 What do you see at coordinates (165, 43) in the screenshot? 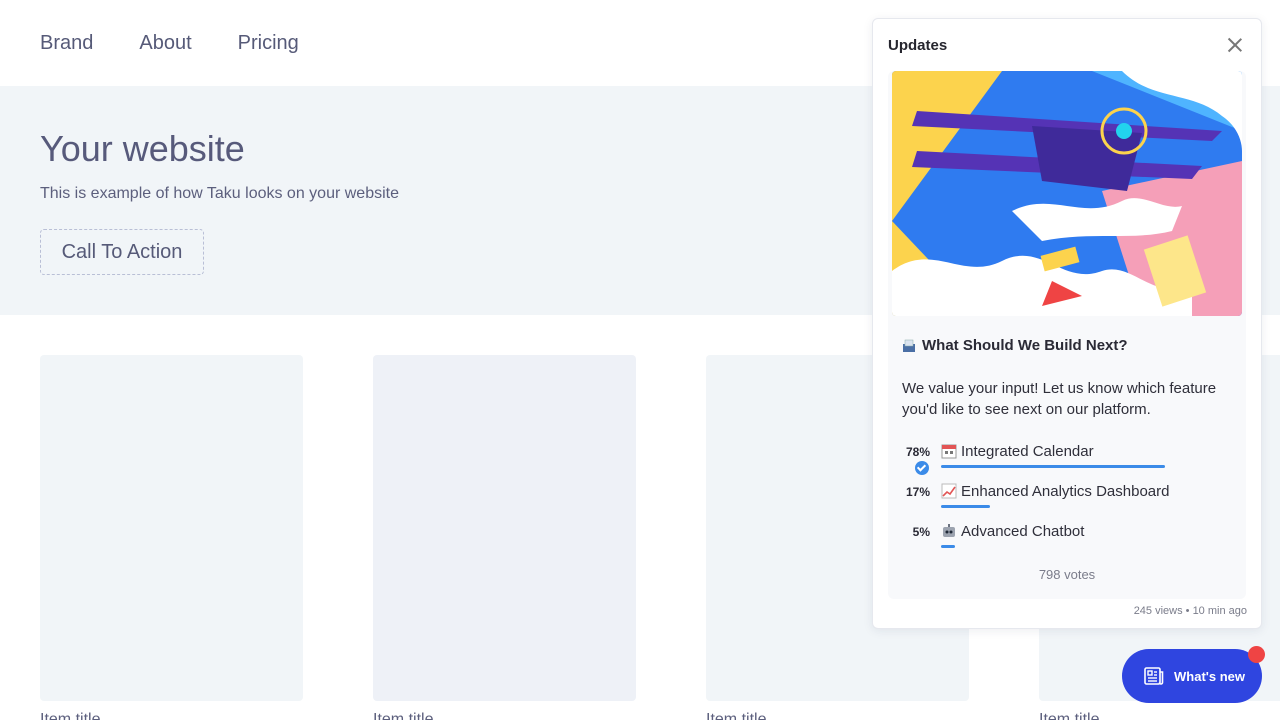
I see `nav-about-link: About` at bounding box center [165, 43].